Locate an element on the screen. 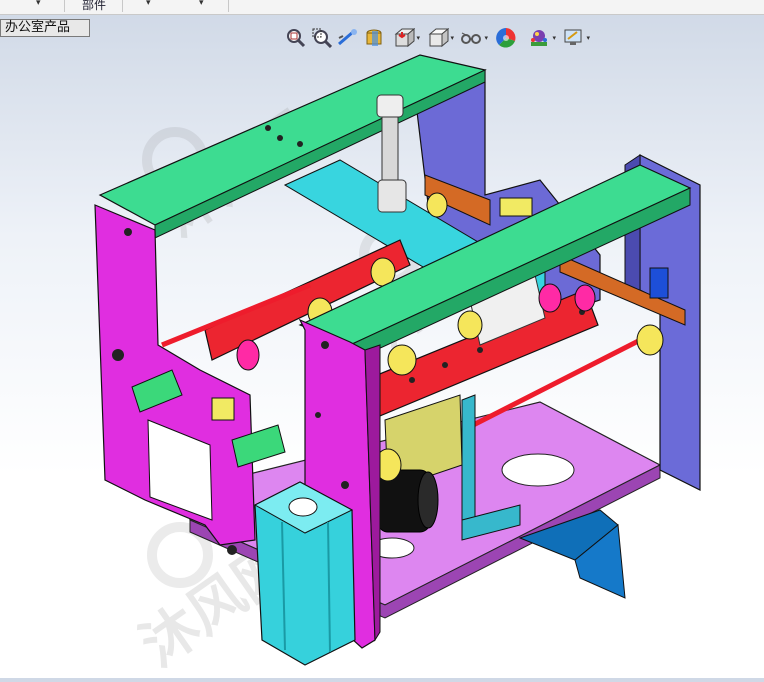 Image resolution: width=764 pixels, height=682 pixels. cylinder-base is located at coordinates (392, 196).